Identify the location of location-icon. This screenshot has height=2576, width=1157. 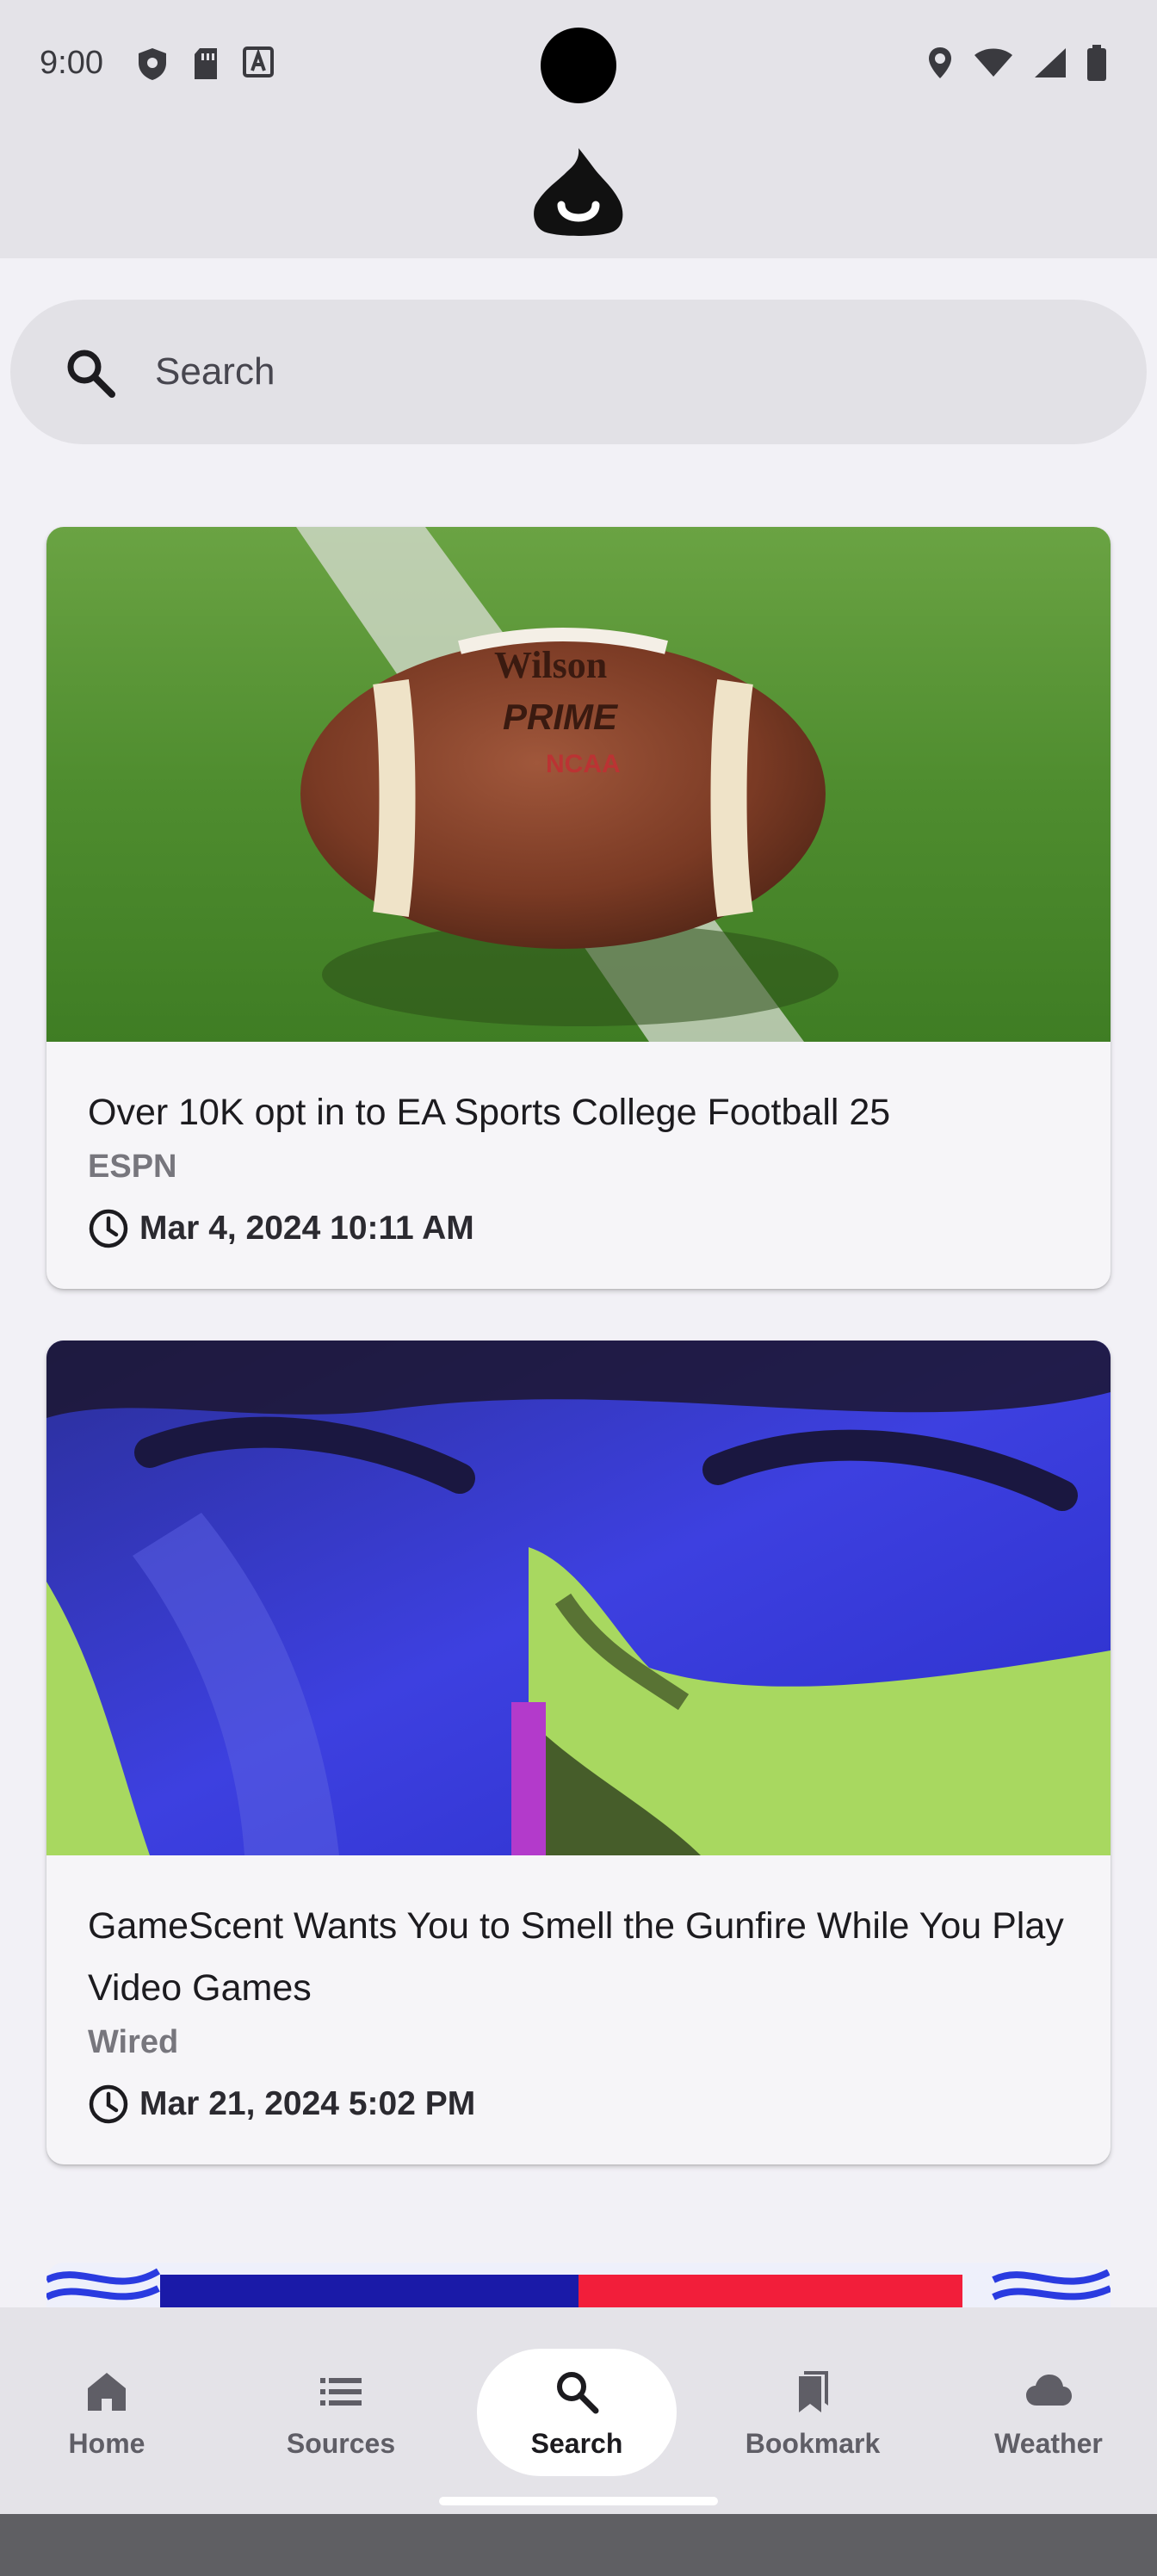
(940, 63).